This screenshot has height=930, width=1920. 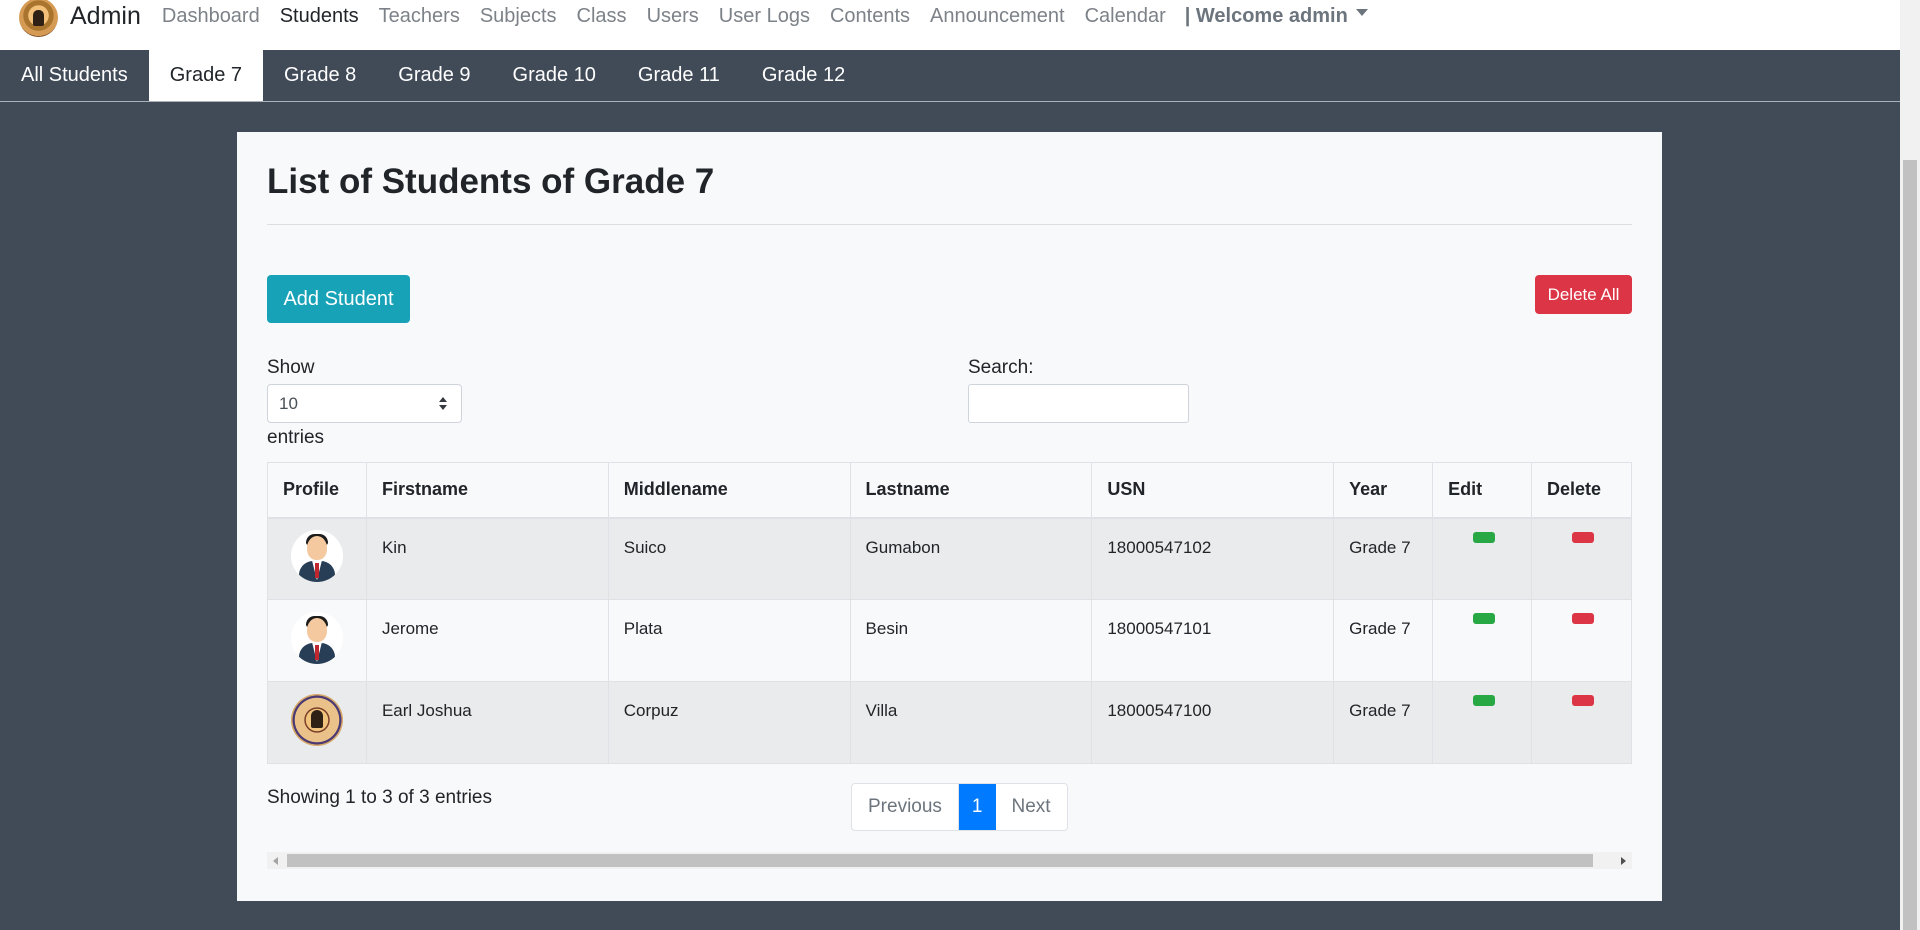 I want to click on scroll-right-arrow-icon, so click(x=1623, y=861).